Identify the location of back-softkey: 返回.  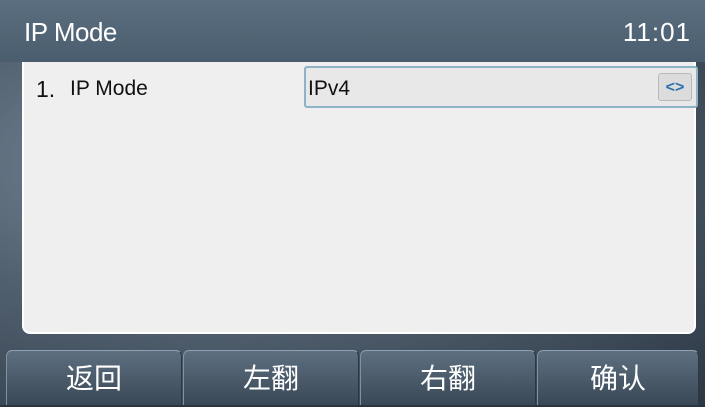
(94, 377).